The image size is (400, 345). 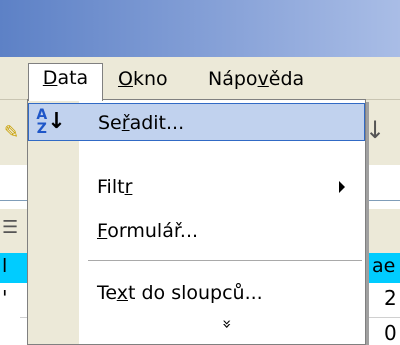 I want to click on menu-data-mnemonic: D, so click(x=50, y=78).